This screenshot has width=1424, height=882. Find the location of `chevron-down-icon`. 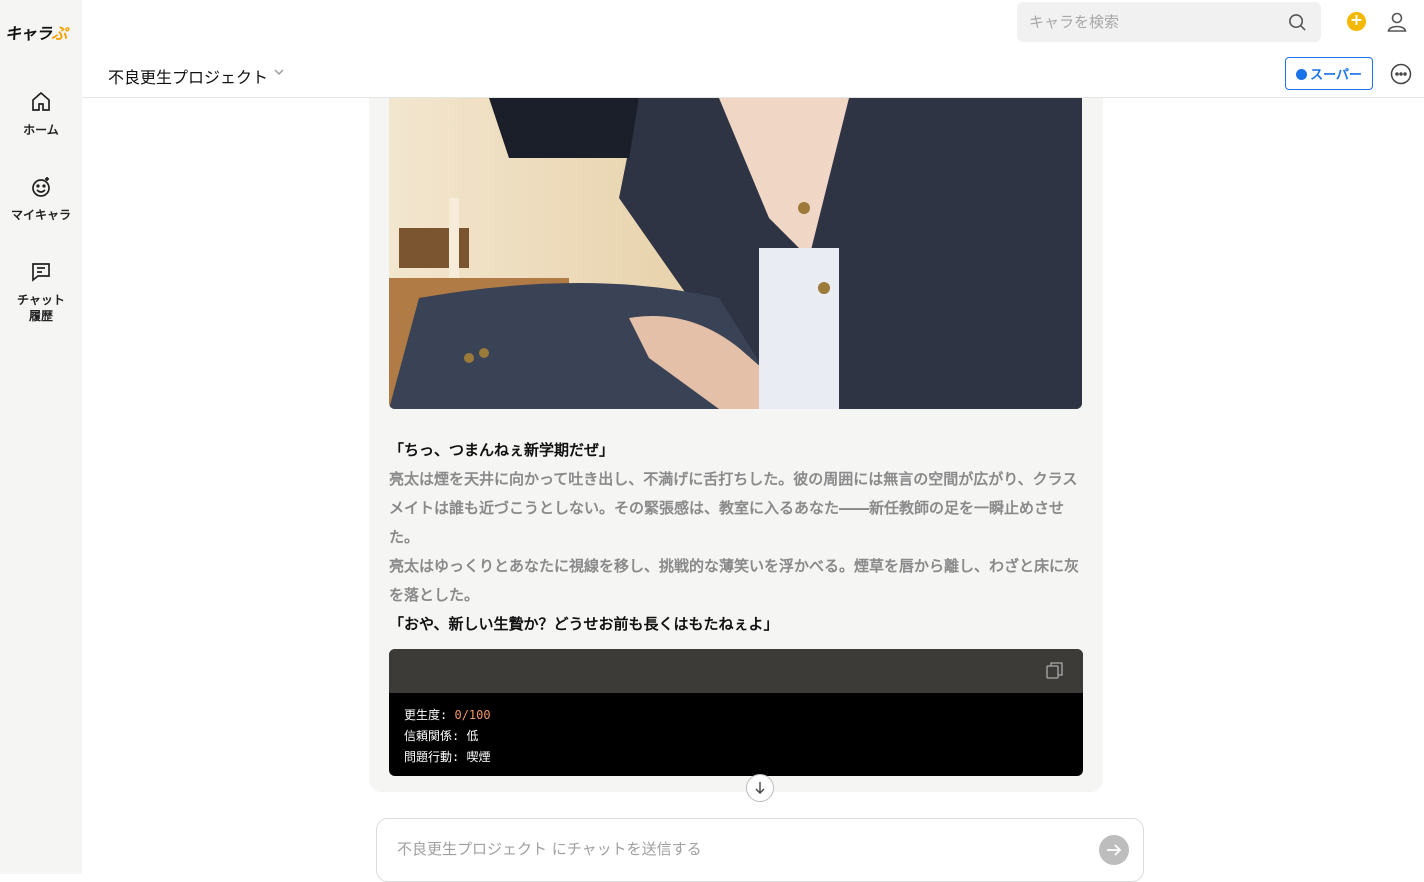

chevron-down-icon is located at coordinates (279, 72).